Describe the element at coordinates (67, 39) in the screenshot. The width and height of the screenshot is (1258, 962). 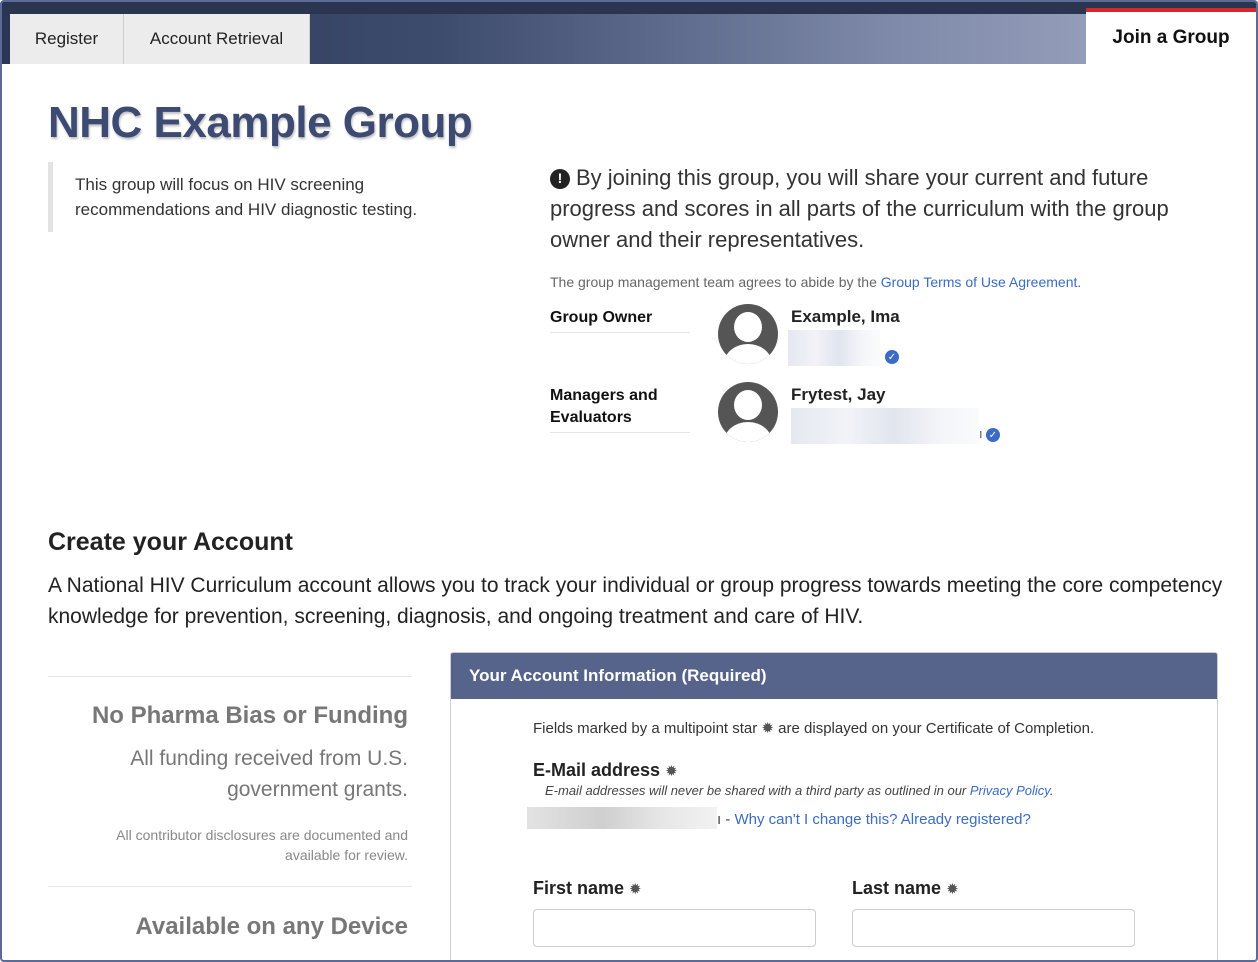
I see `tab-register: Register` at that location.